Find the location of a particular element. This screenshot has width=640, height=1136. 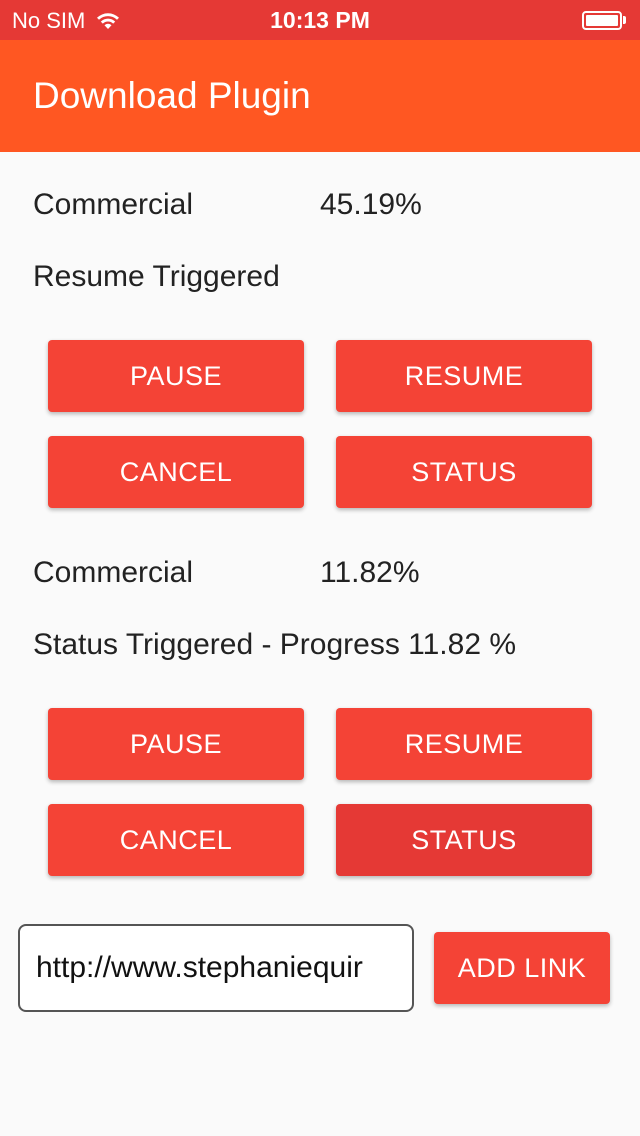

status-bar: No SIM 10:13 PM is located at coordinates (320, 20).